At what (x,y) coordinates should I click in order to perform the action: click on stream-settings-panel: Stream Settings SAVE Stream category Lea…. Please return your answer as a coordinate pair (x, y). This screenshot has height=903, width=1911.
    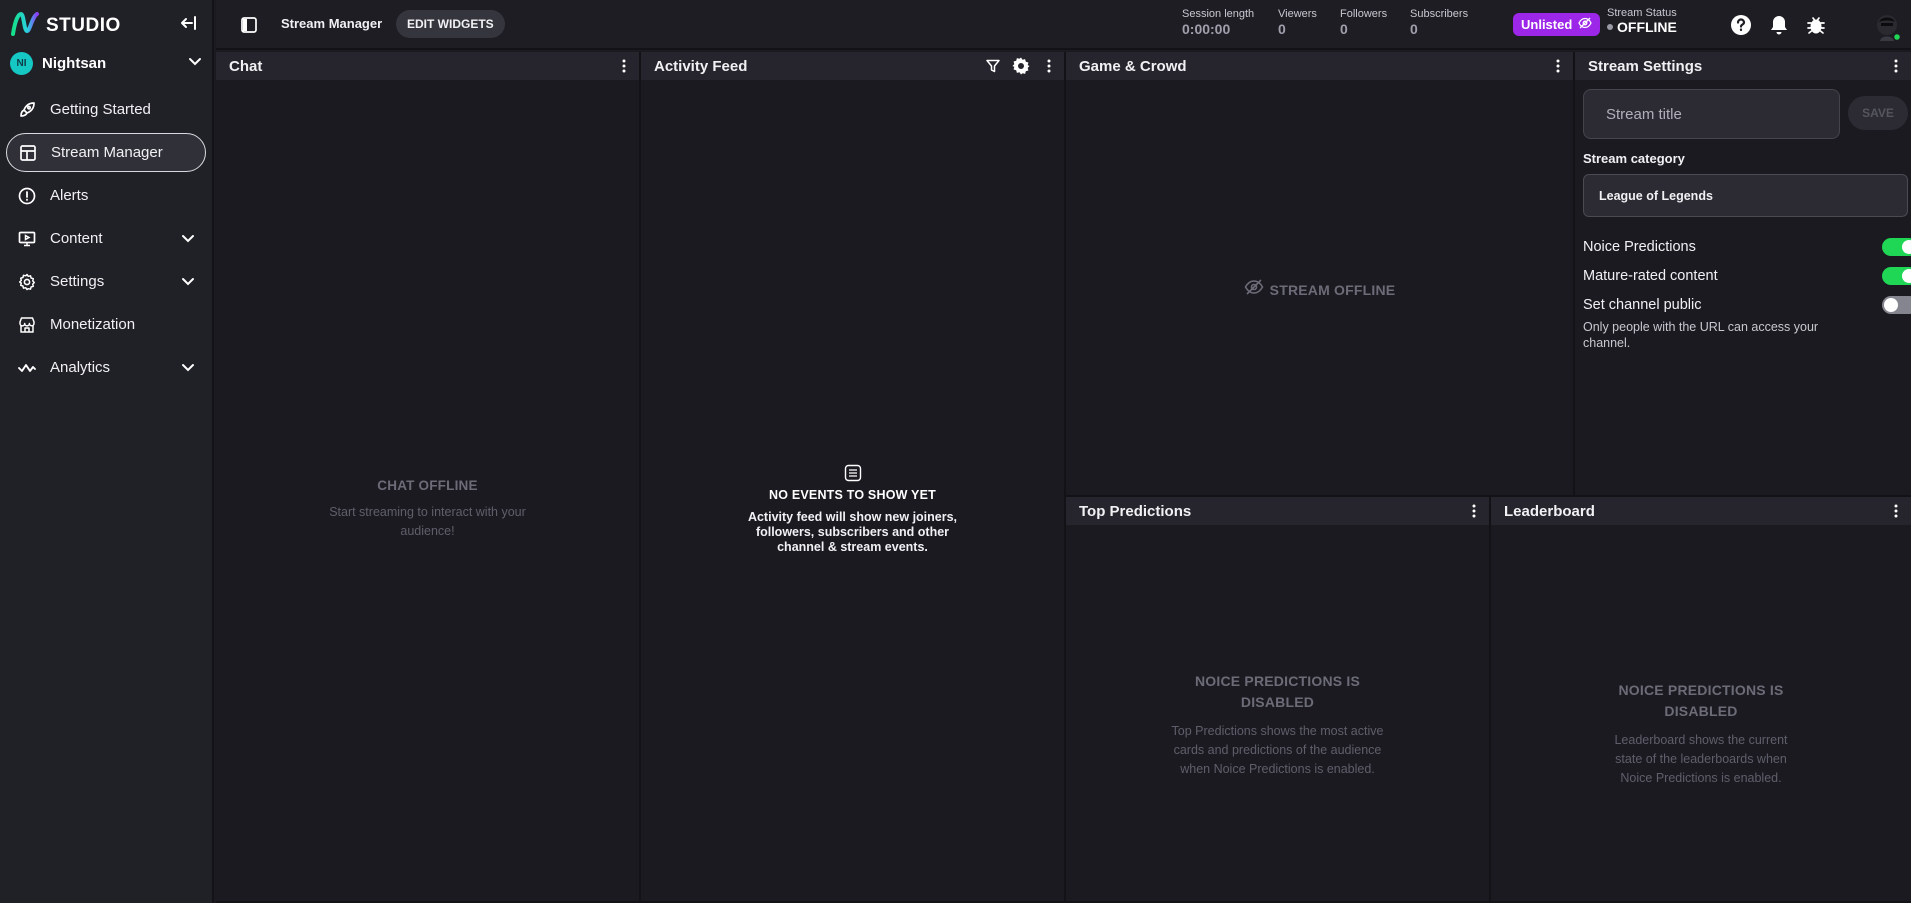
    Looking at the image, I should click on (1743, 274).